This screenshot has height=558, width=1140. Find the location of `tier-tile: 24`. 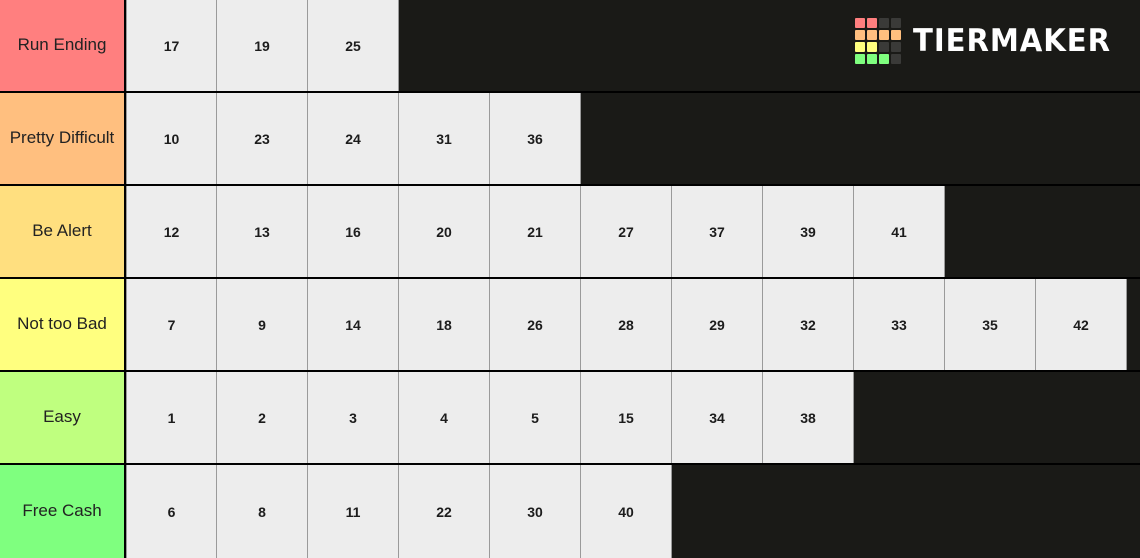

tier-tile: 24 is located at coordinates (353, 138).